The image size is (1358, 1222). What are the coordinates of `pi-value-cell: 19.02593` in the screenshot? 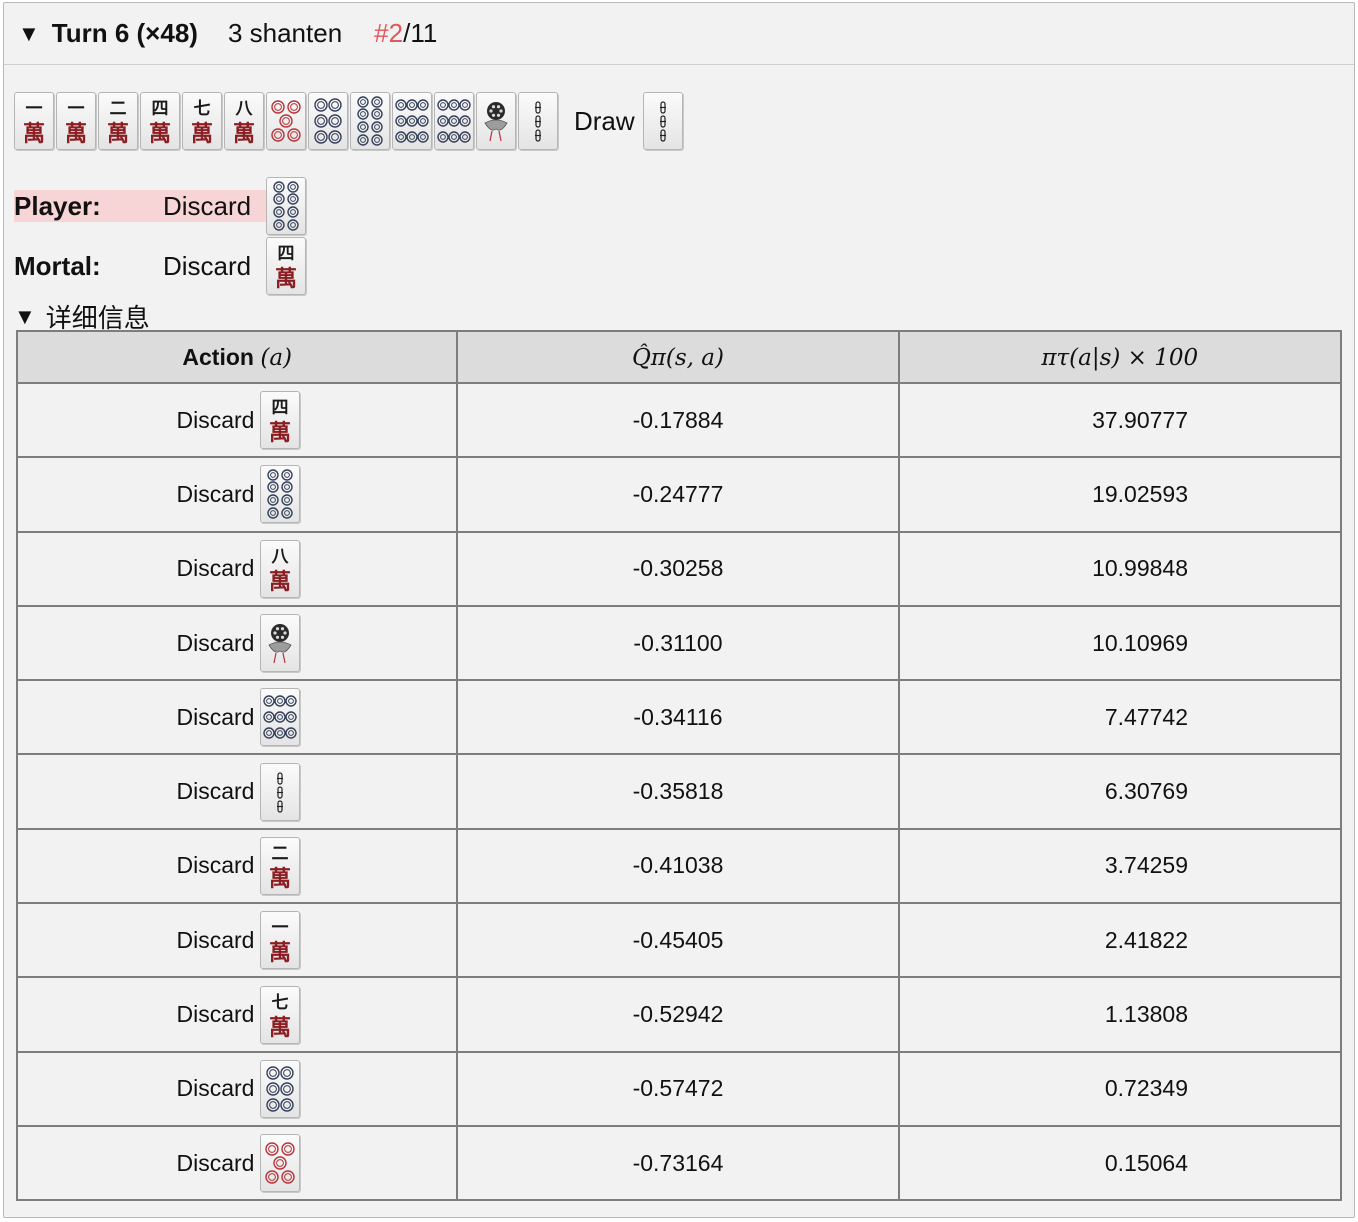 It's located at (1119, 494).